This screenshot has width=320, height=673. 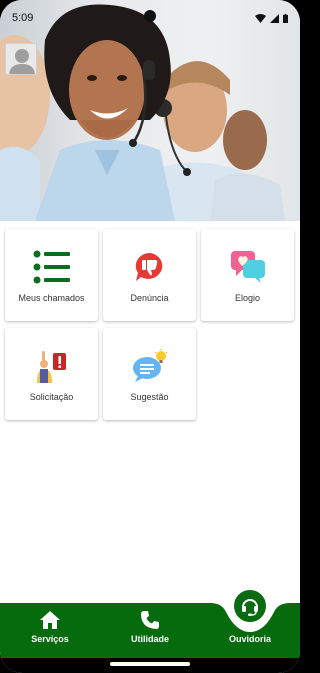 I want to click on nav-label: Utilidade, so click(x=149, y=639).